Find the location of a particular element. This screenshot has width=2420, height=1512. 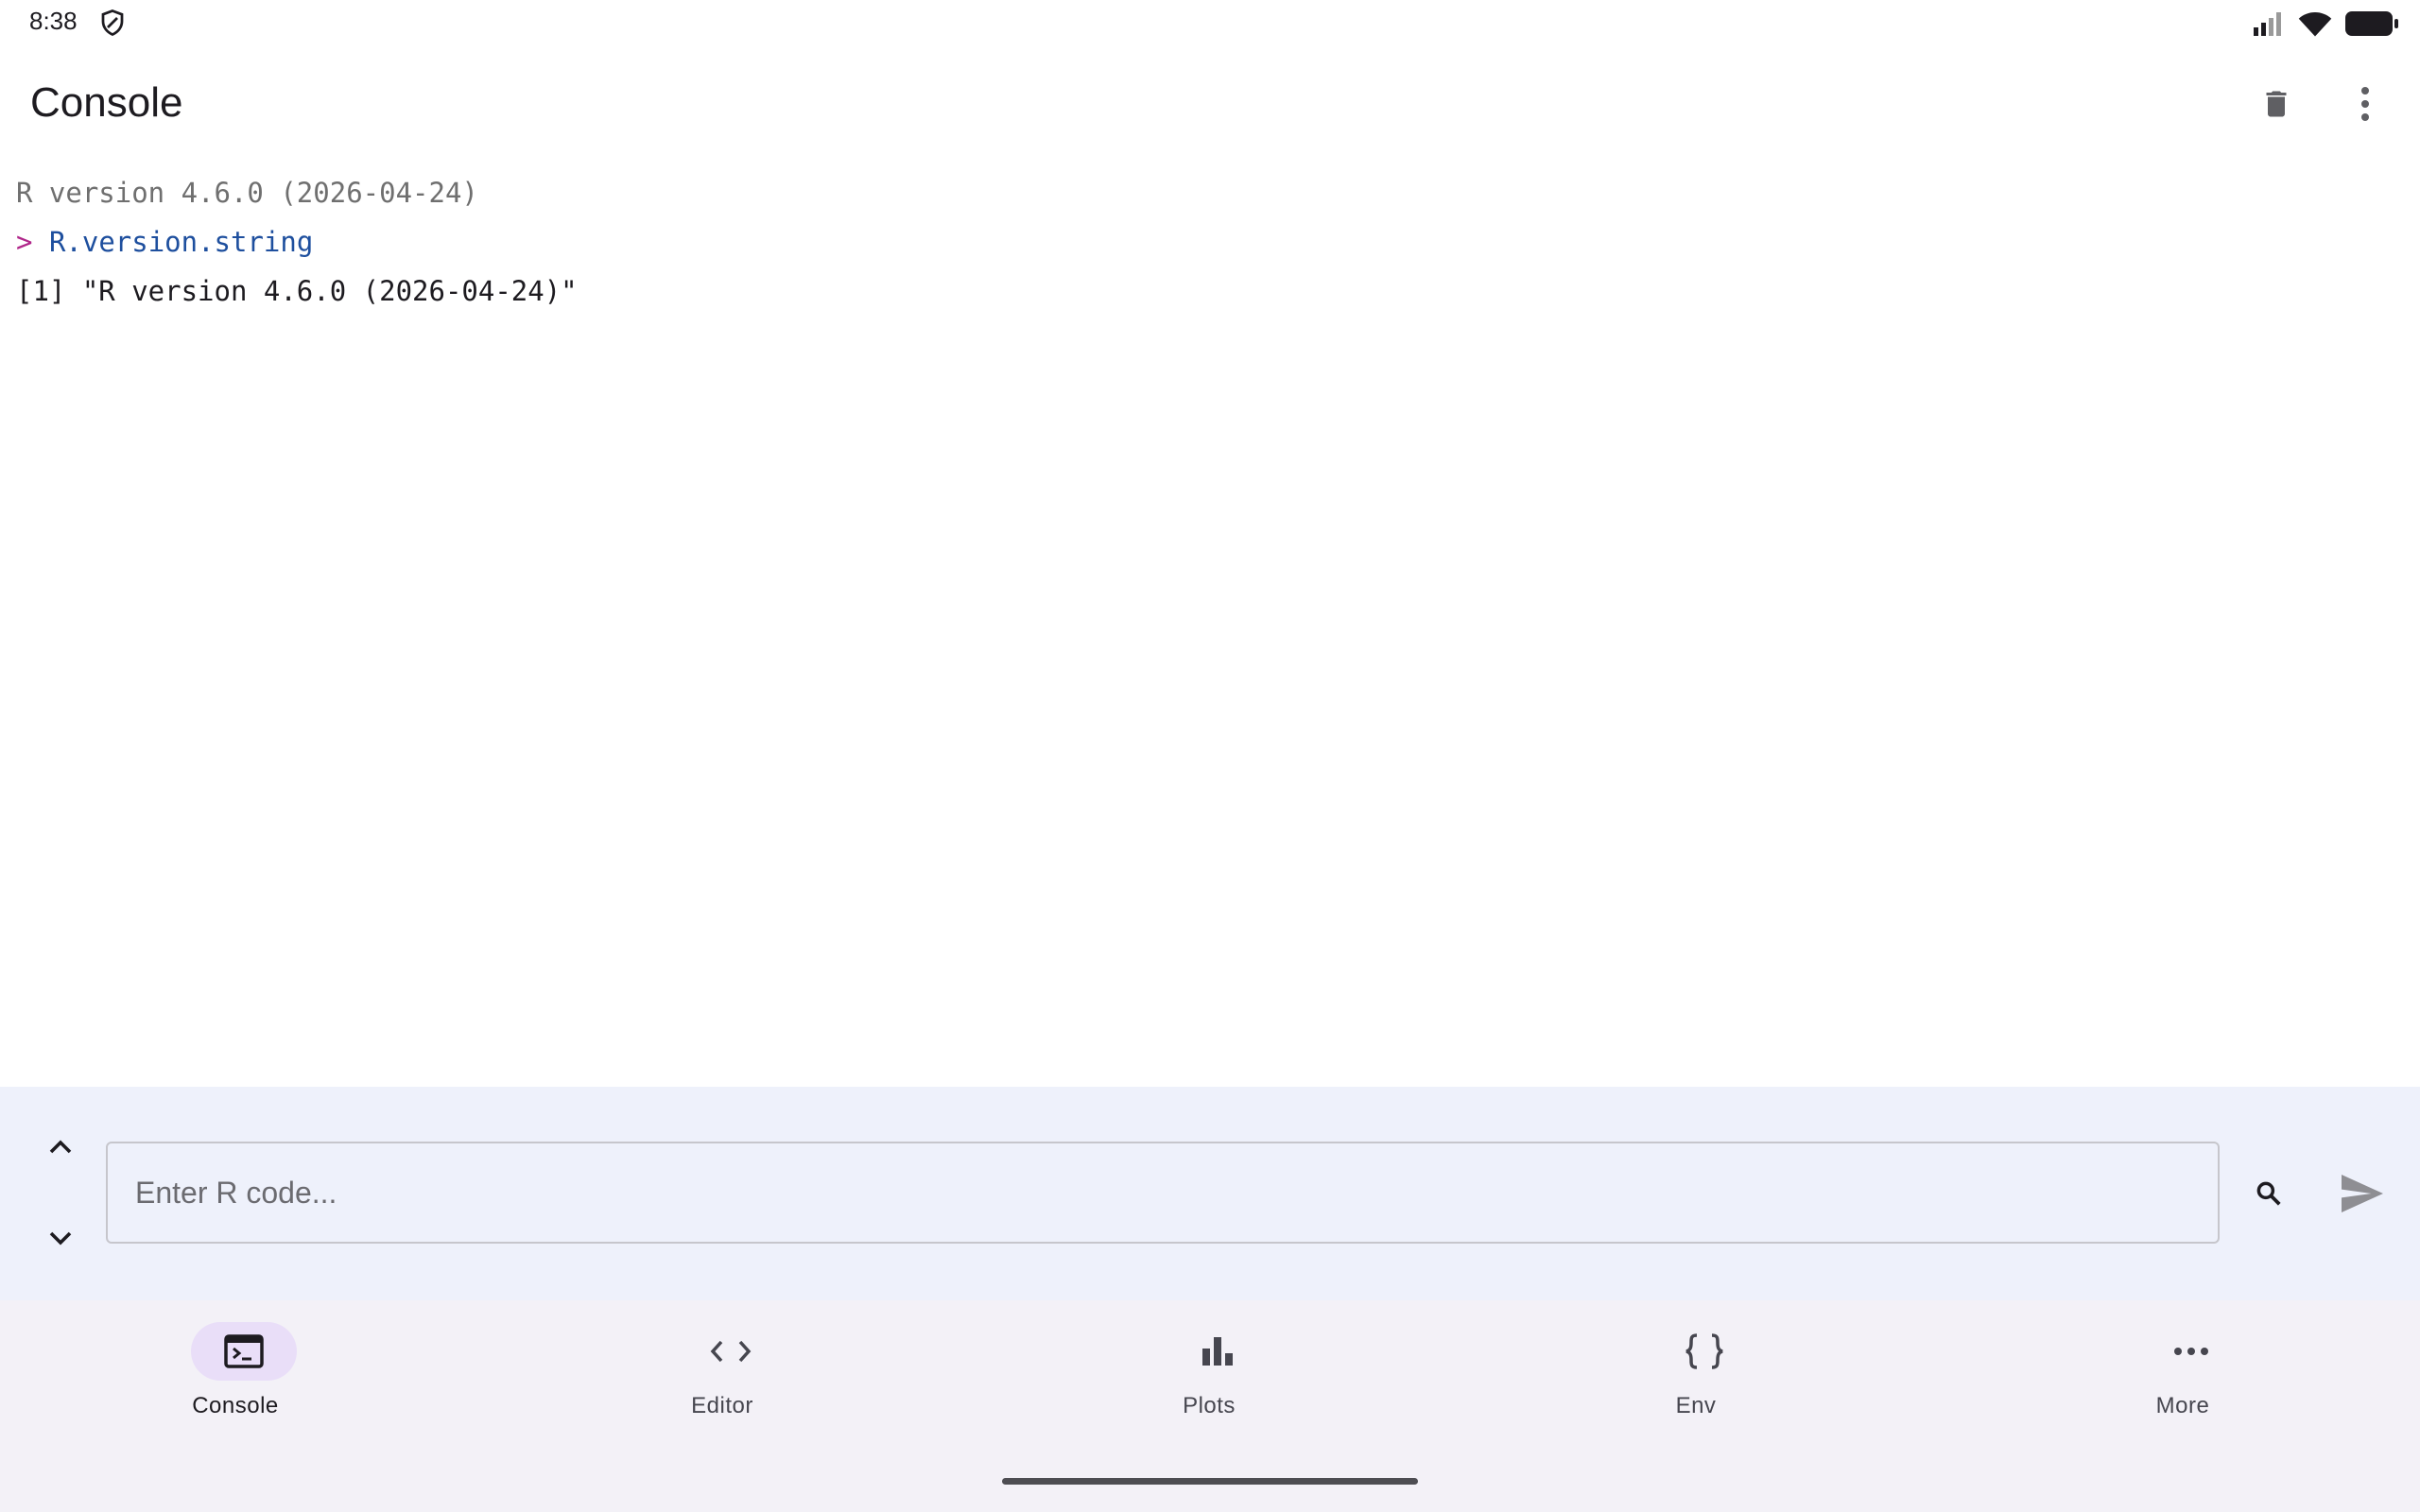

send-button is located at coordinates (2362, 1193).